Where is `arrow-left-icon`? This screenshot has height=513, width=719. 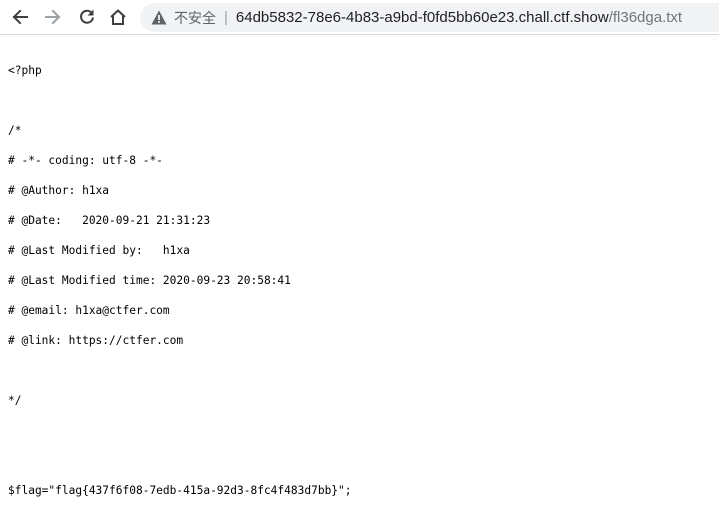
arrow-left-icon is located at coordinates (20, 17).